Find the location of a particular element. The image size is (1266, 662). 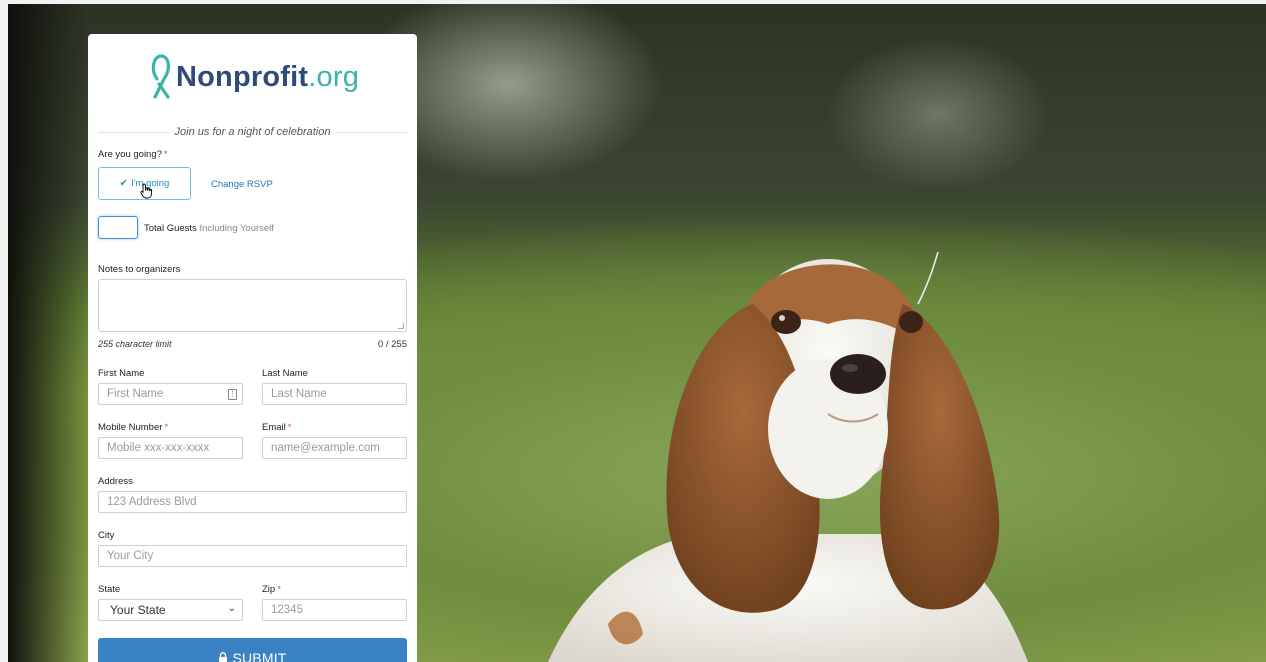

email-label-text: Email is located at coordinates (274, 427).